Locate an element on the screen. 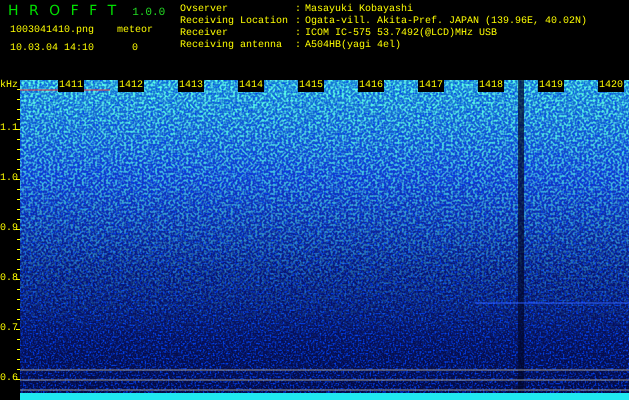  field-label: Receiving antenna is located at coordinates (232, 46).